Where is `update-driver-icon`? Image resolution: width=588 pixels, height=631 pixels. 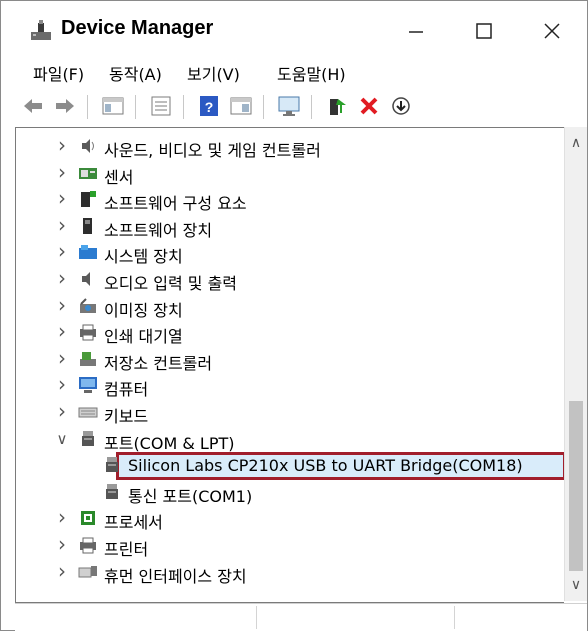
update-driver-icon is located at coordinates (338, 107).